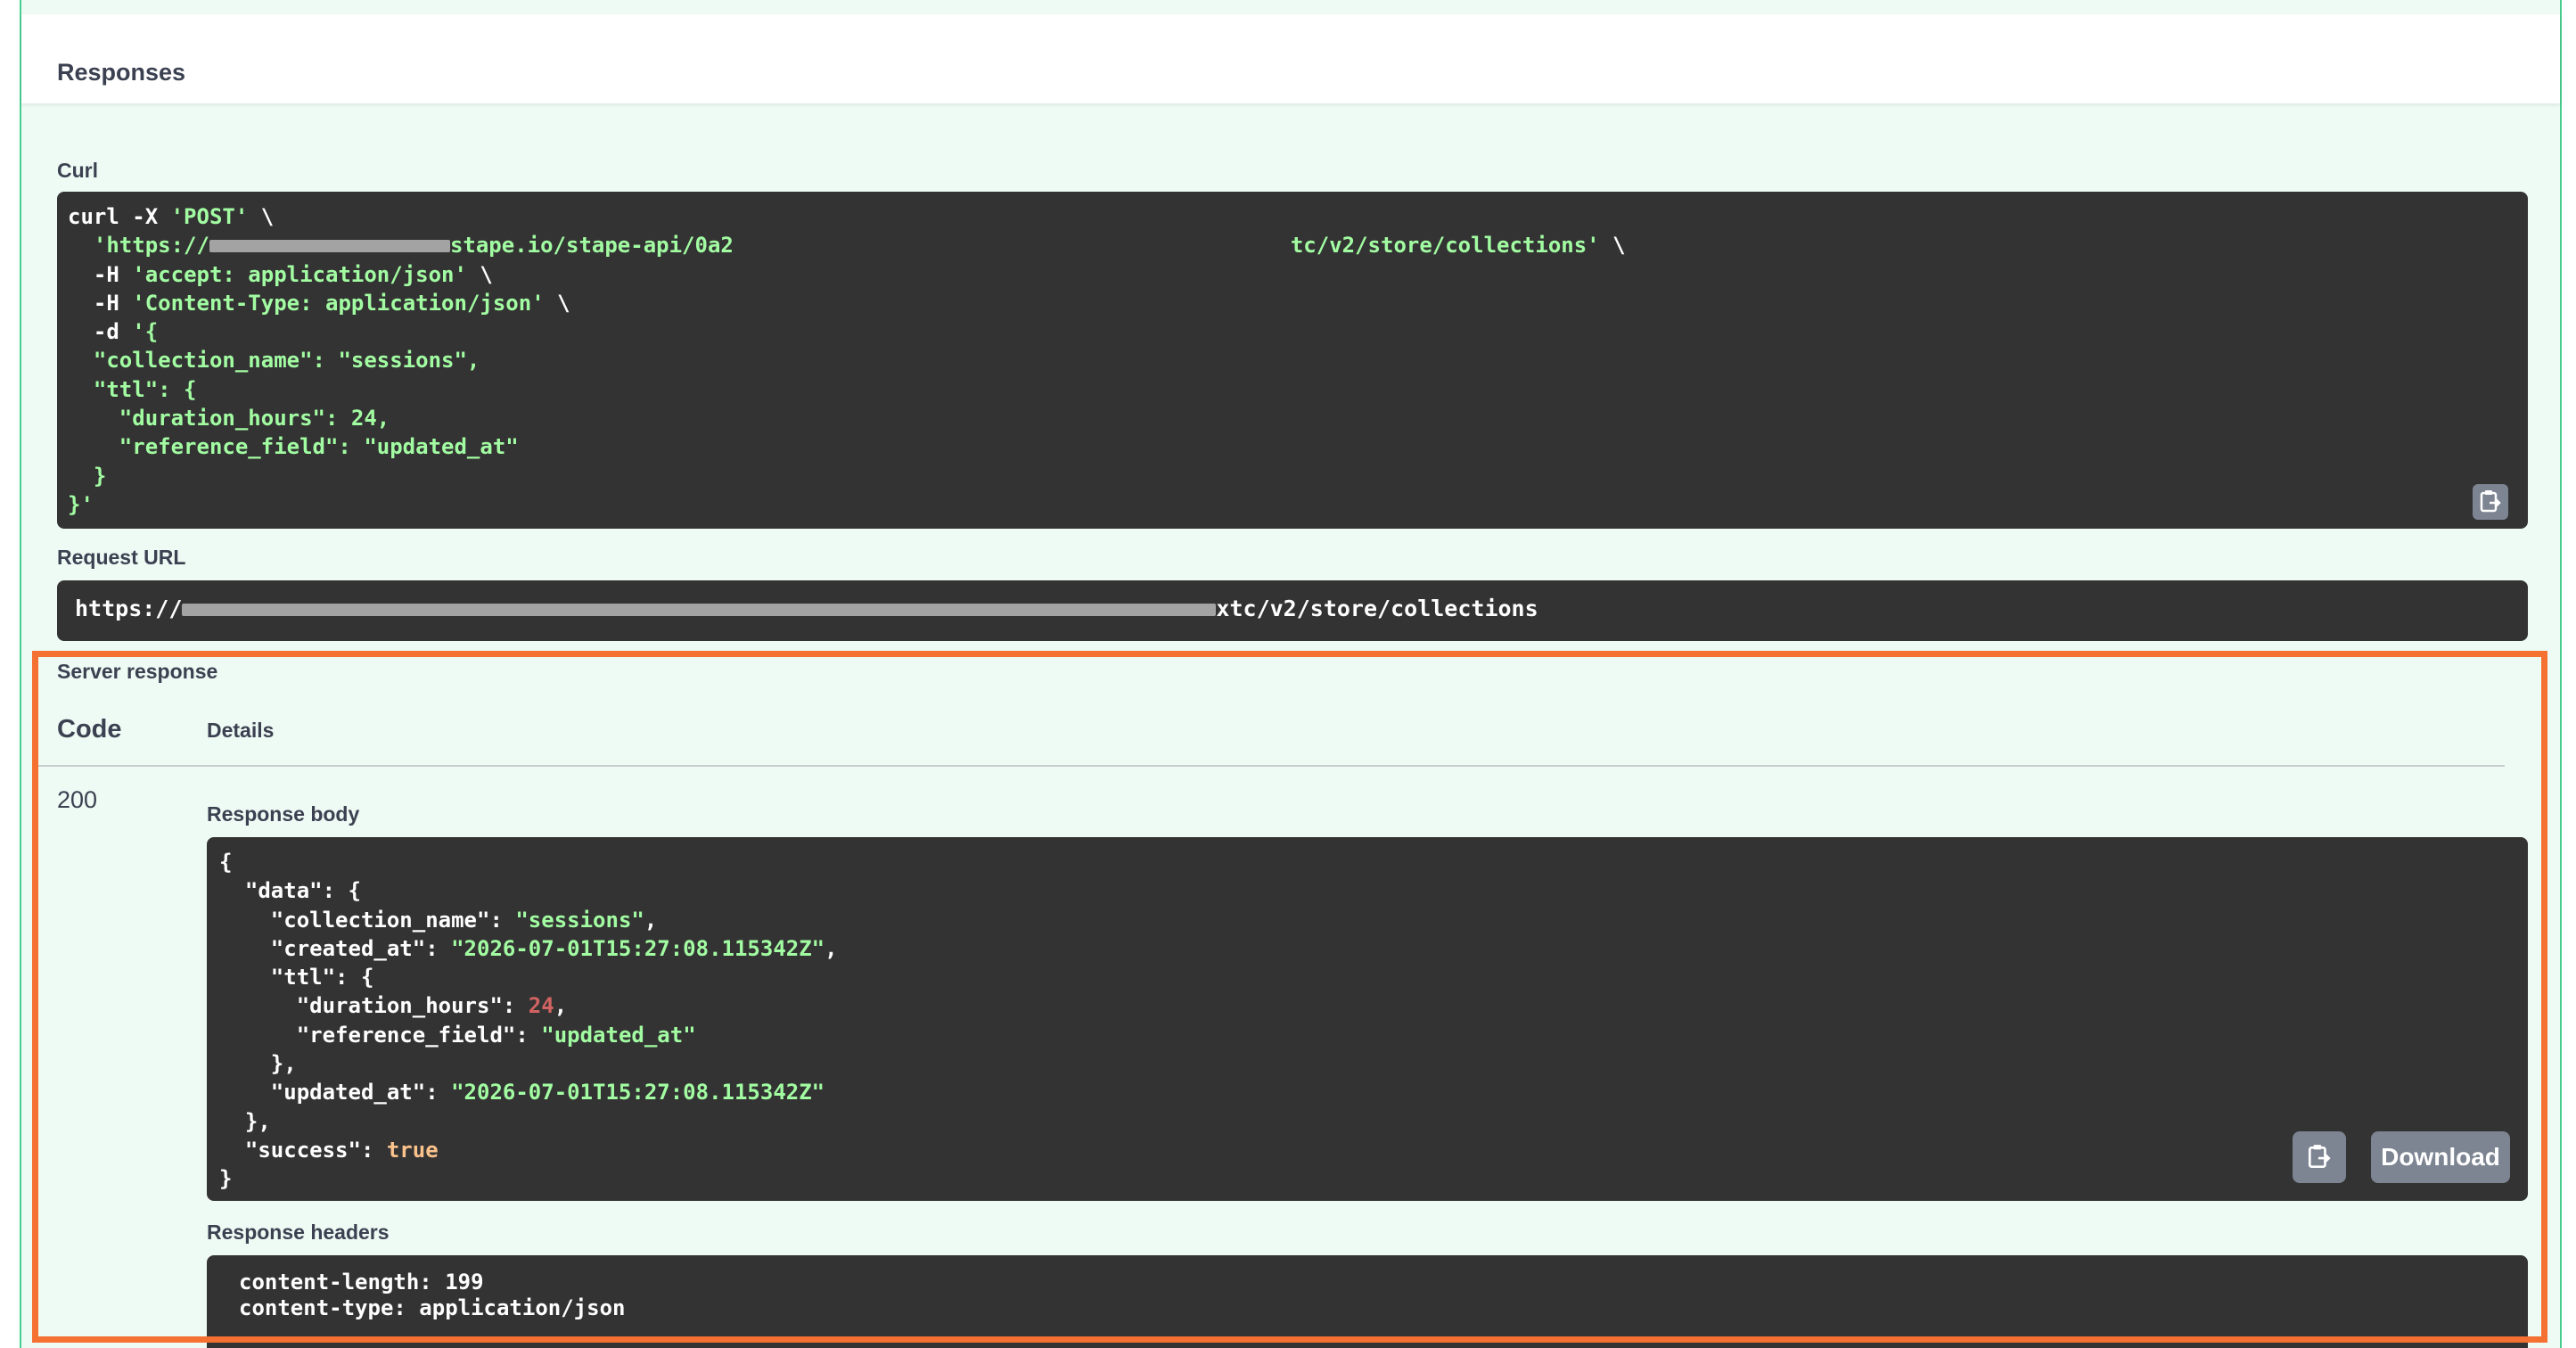 This screenshot has height=1348, width=2576. What do you see at coordinates (122, 73) in the screenshot?
I see `responses-title: Responses` at bounding box center [122, 73].